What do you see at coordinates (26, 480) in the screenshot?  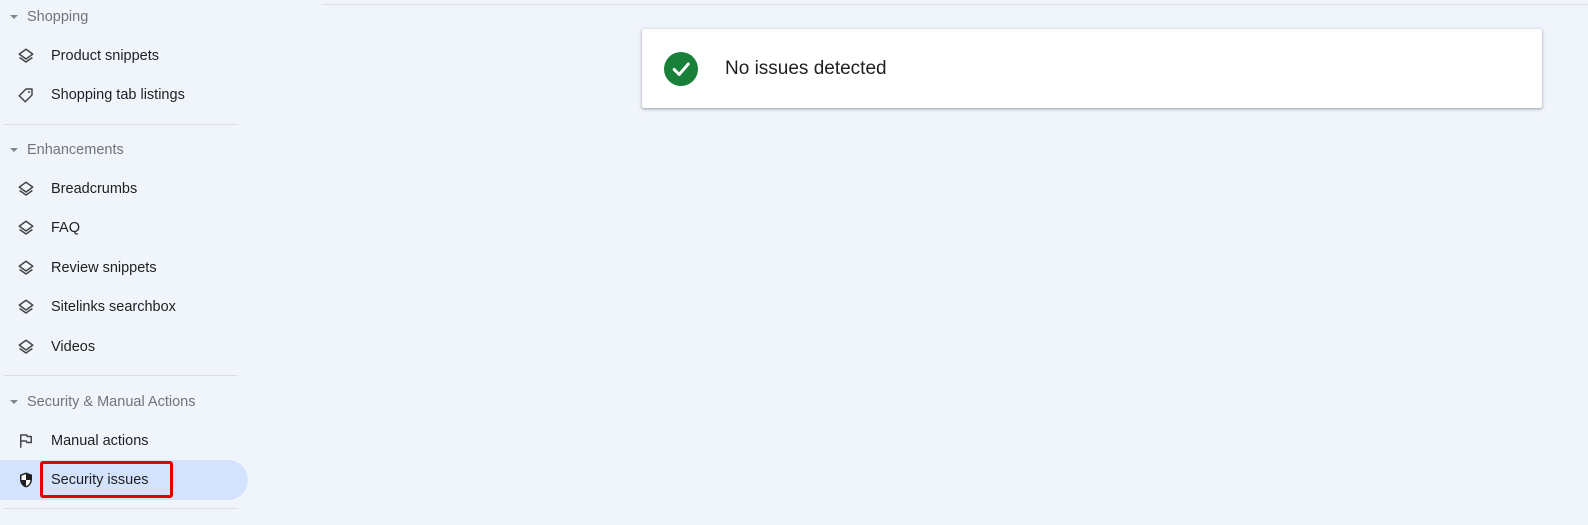 I see `shield-icon` at bounding box center [26, 480].